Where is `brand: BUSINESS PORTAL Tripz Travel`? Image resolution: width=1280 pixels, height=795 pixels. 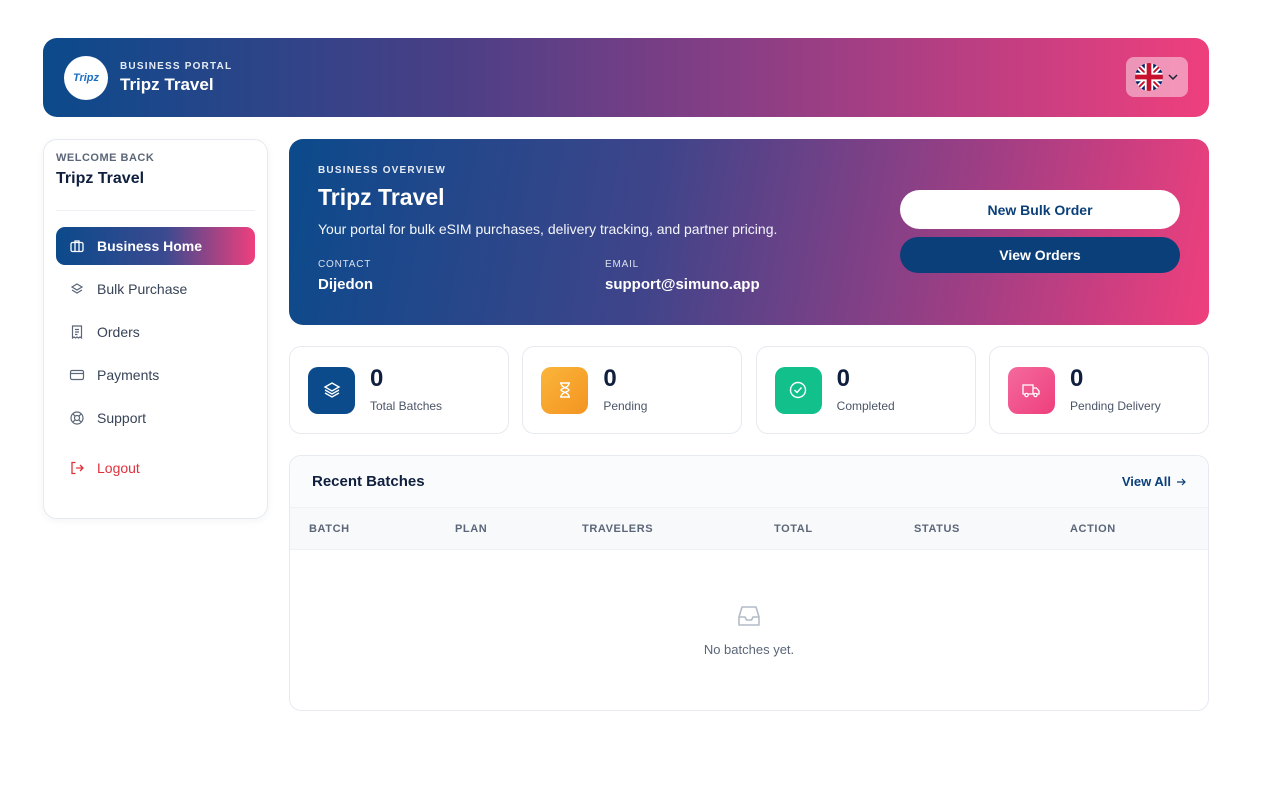
brand: BUSINESS PORTAL Tripz Travel is located at coordinates (176, 78).